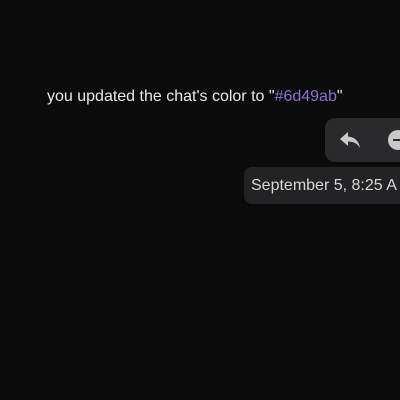 This screenshot has height=400, width=400. I want to click on reply-icon, so click(350, 140).